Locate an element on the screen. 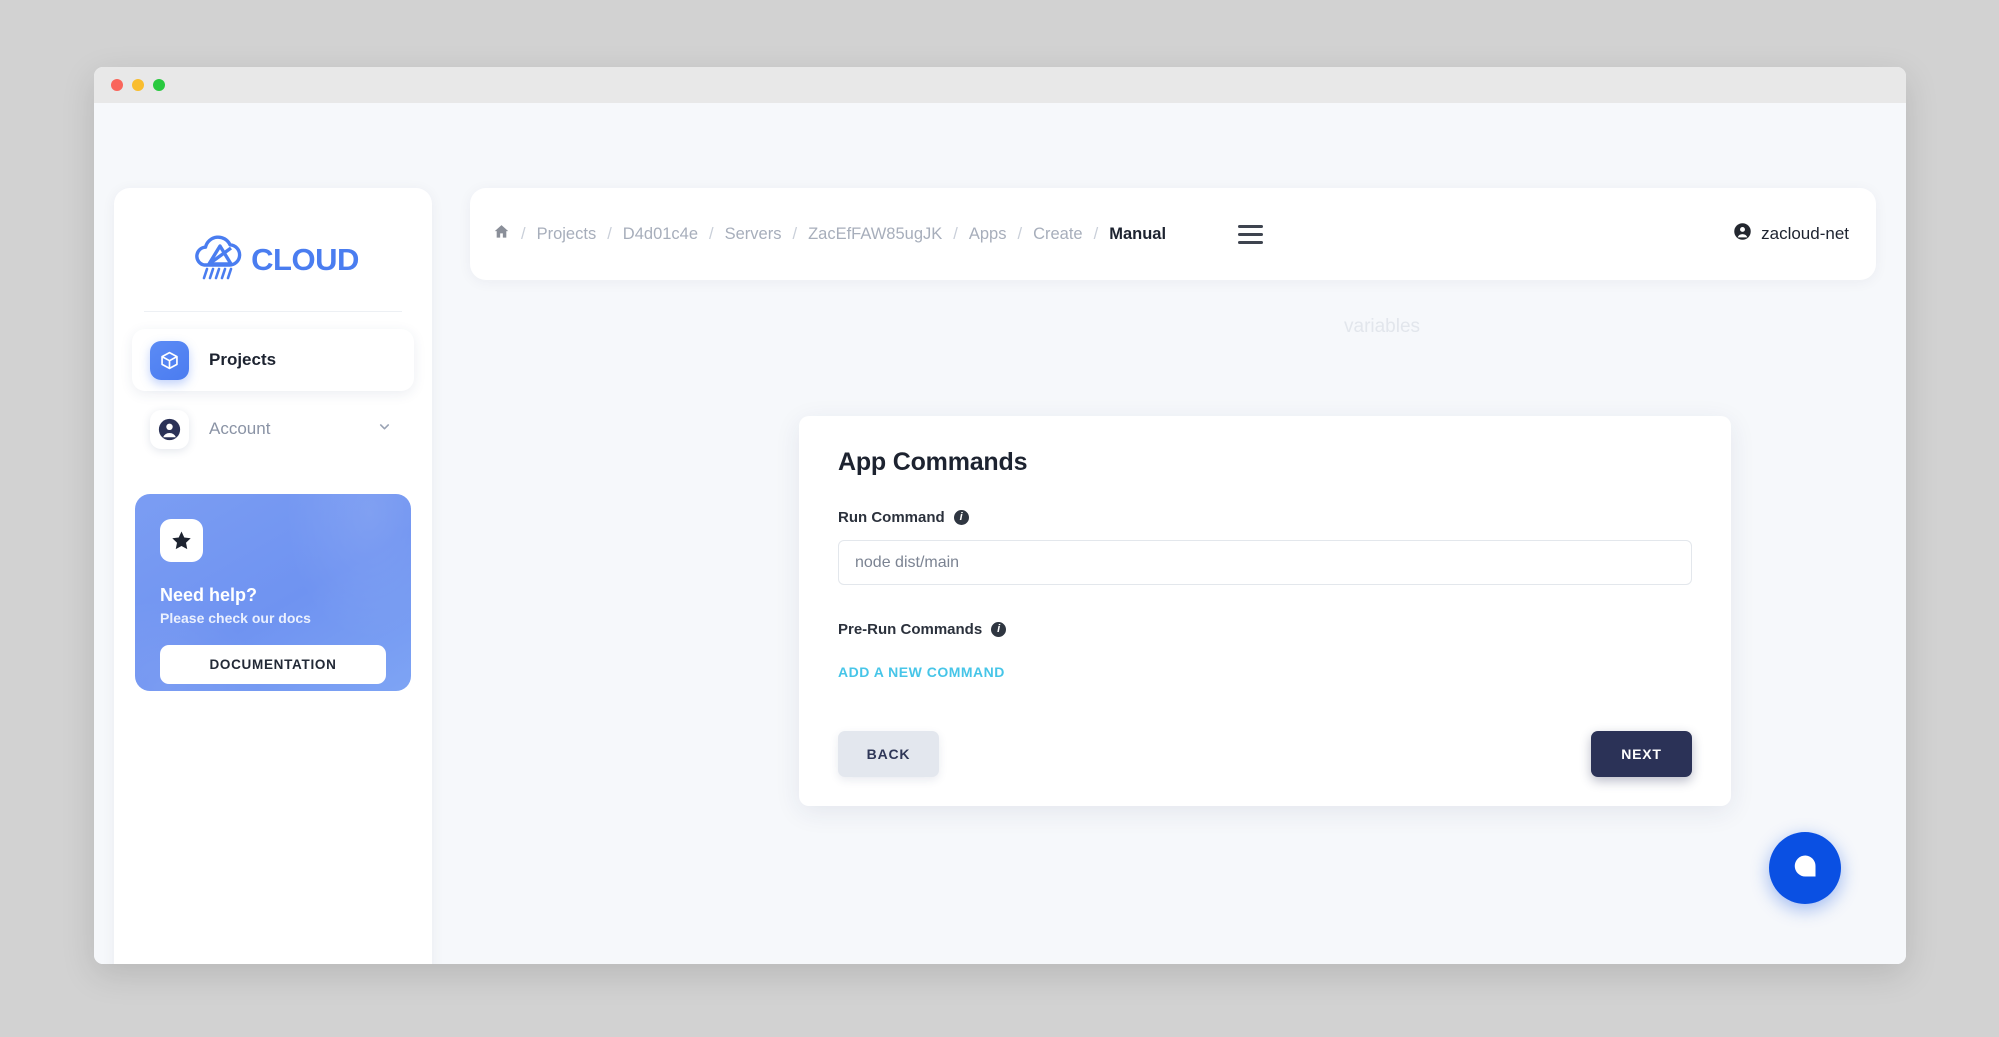 The height and width of the screenshot is (1037, 1999). breadcrumb-item-manual: Manual is located at coordinates (1138, 233).